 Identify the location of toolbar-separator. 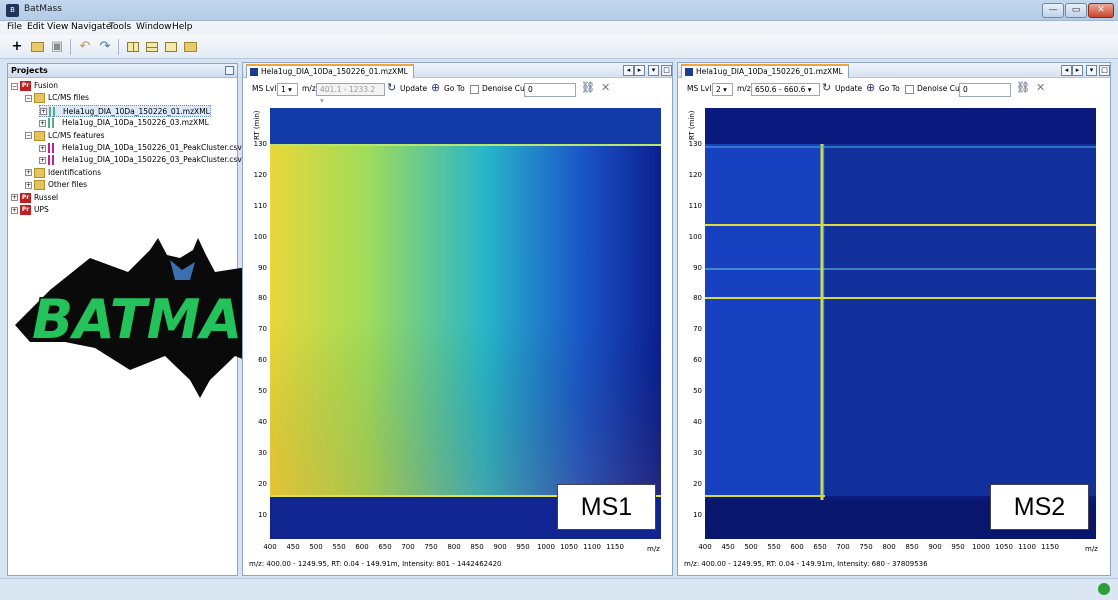
(70, 47).